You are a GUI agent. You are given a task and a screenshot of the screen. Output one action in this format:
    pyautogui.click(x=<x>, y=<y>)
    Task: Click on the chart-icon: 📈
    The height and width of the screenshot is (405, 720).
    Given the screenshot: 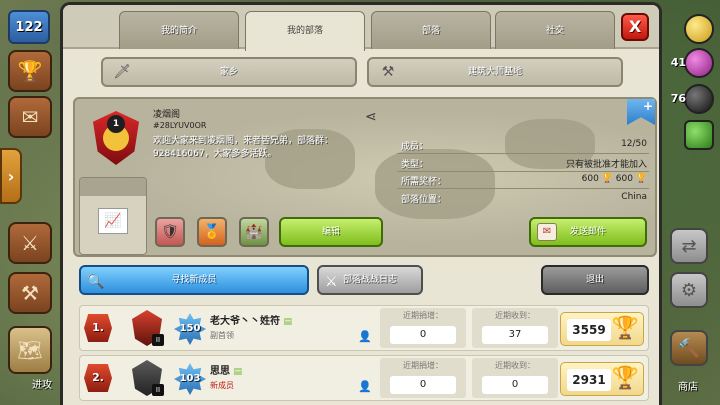 What is the action you would take?
    pyautogui.click(x=113, y=221)
    